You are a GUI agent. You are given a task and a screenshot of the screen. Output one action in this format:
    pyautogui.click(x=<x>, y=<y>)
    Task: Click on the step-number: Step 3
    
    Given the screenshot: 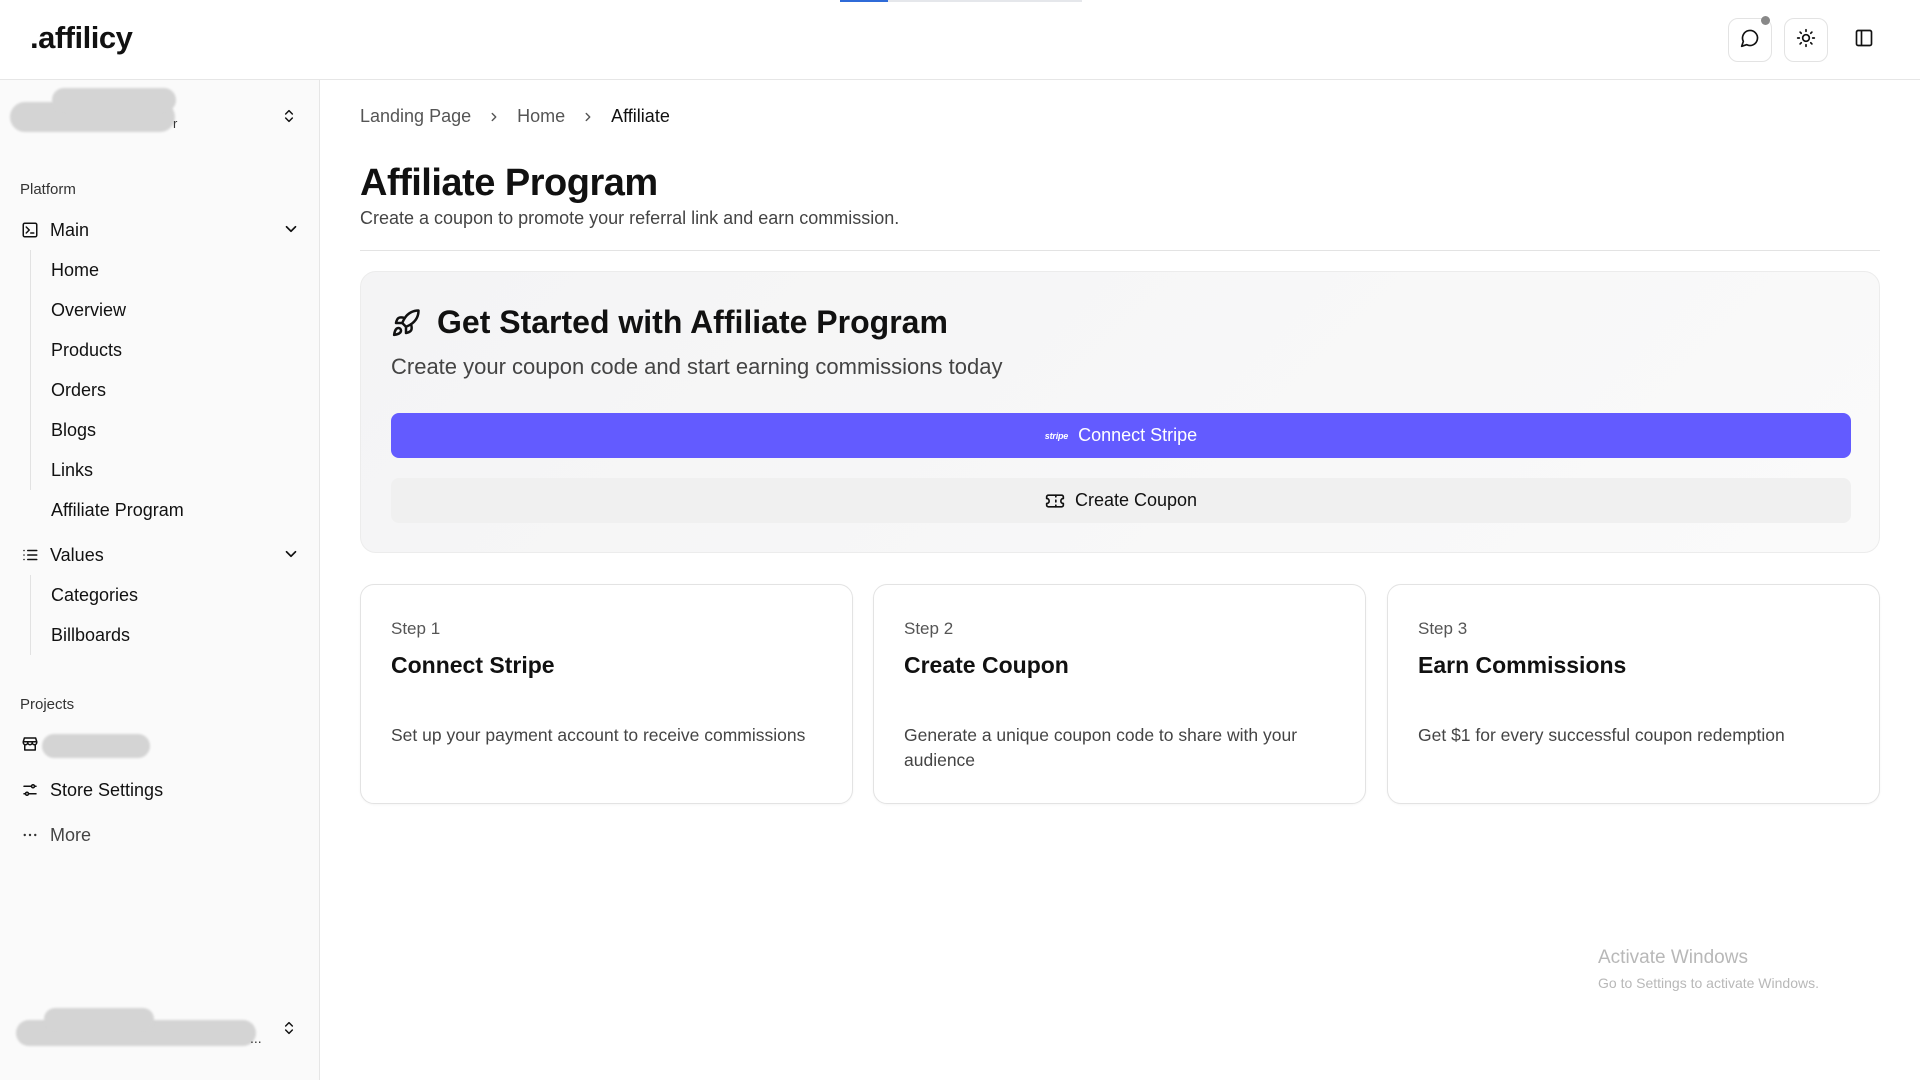 What is the action you would take?
    pyautogui.click(x=1443, y=628)
    